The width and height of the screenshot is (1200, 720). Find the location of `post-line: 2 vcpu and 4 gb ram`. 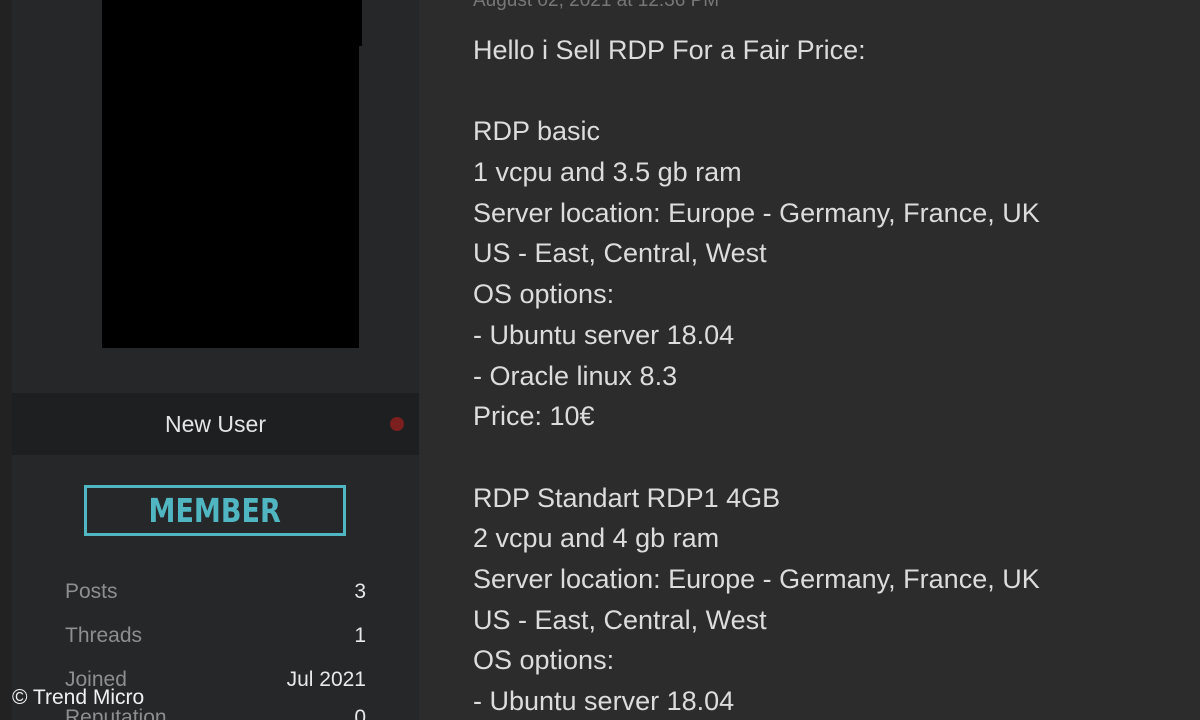

post-line: 2 vcpu and 4 gb ram is located at coordinates (596, 538).